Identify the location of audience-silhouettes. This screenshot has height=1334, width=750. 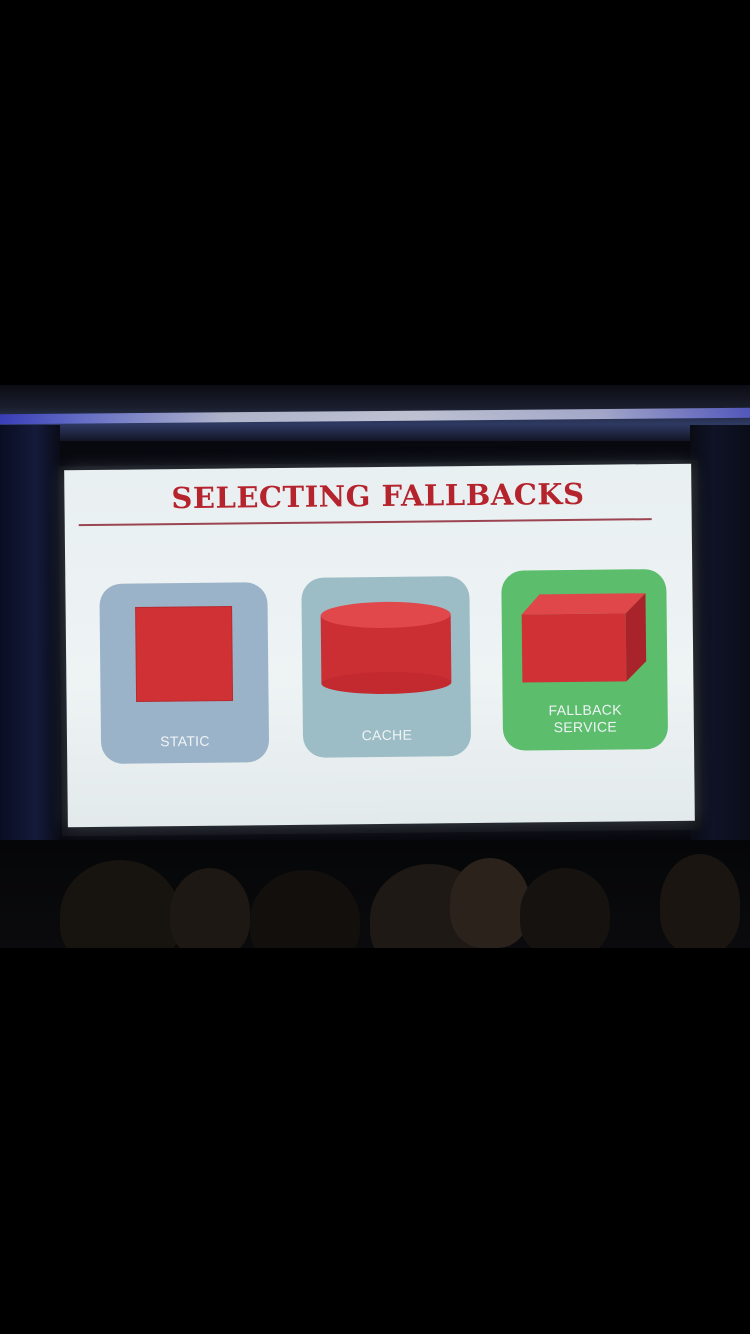
(375, 894).